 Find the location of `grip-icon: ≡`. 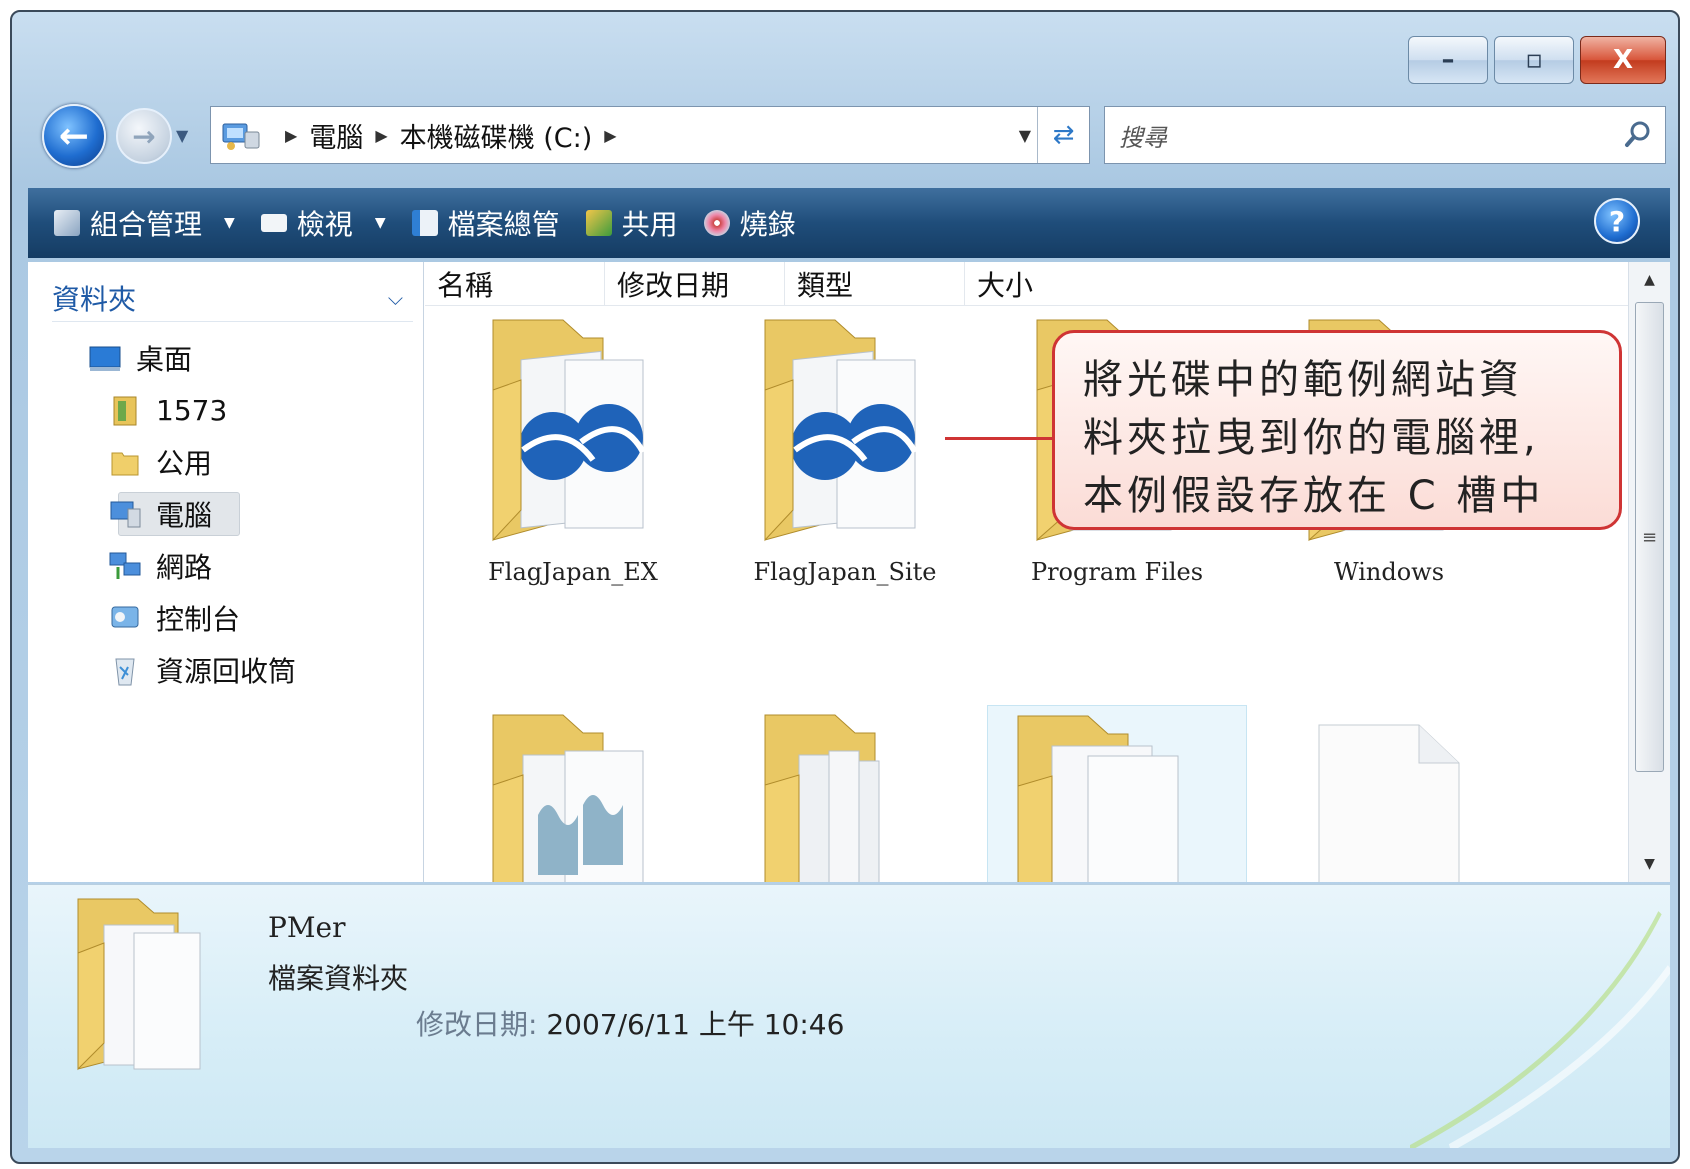

grip-icon: ≡ is located at coordinates (1649, 537).